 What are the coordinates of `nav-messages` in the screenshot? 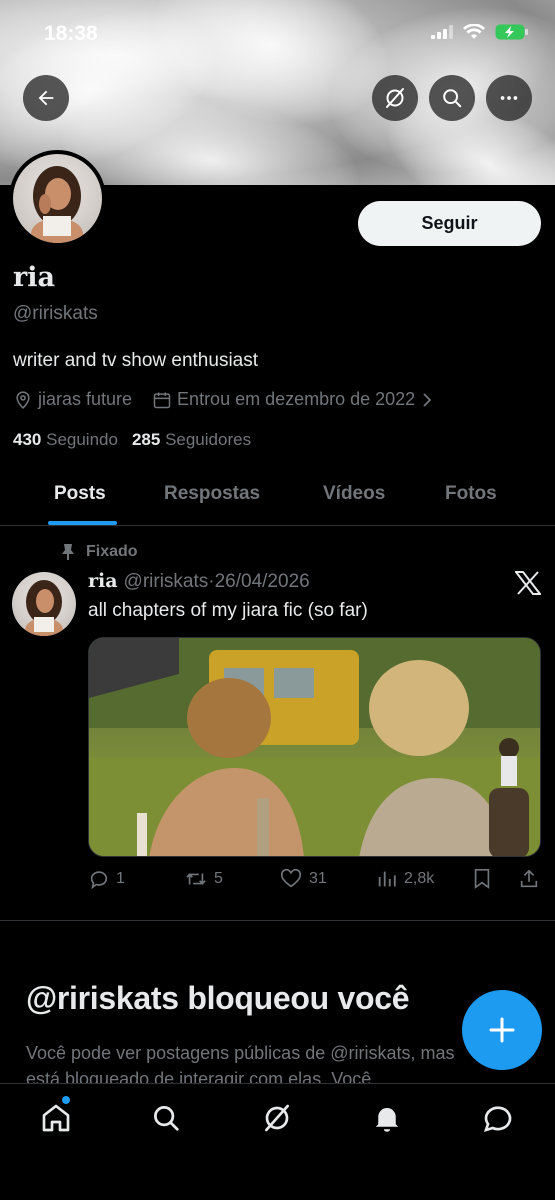 It's located at (498, 1118).